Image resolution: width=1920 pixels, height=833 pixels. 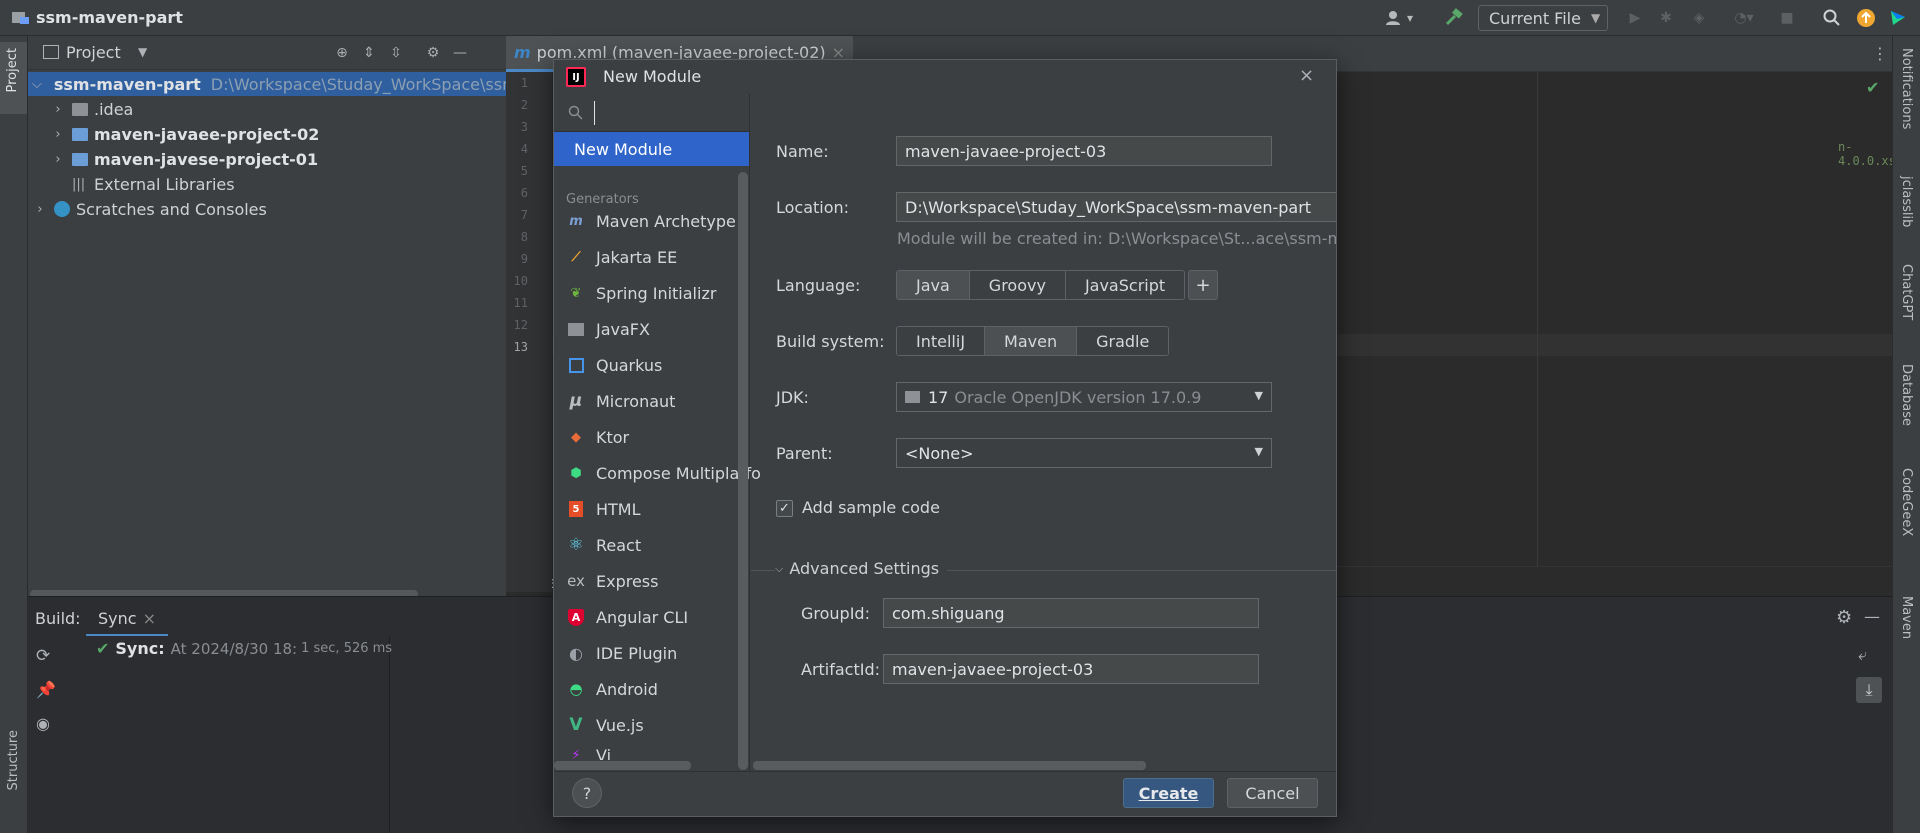 I want to click on create-button: Create, so click(x=1168, y=793).